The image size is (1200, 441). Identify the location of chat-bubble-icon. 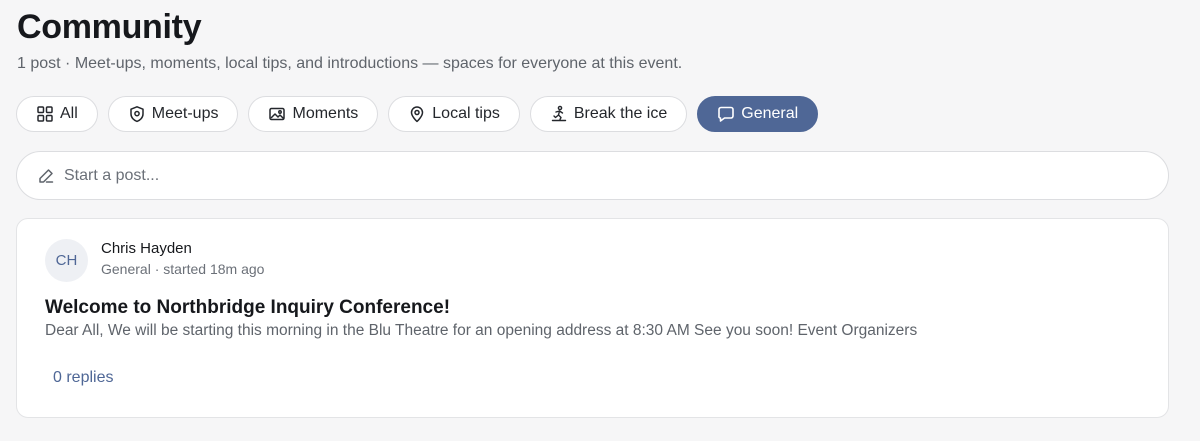
(726, 114).